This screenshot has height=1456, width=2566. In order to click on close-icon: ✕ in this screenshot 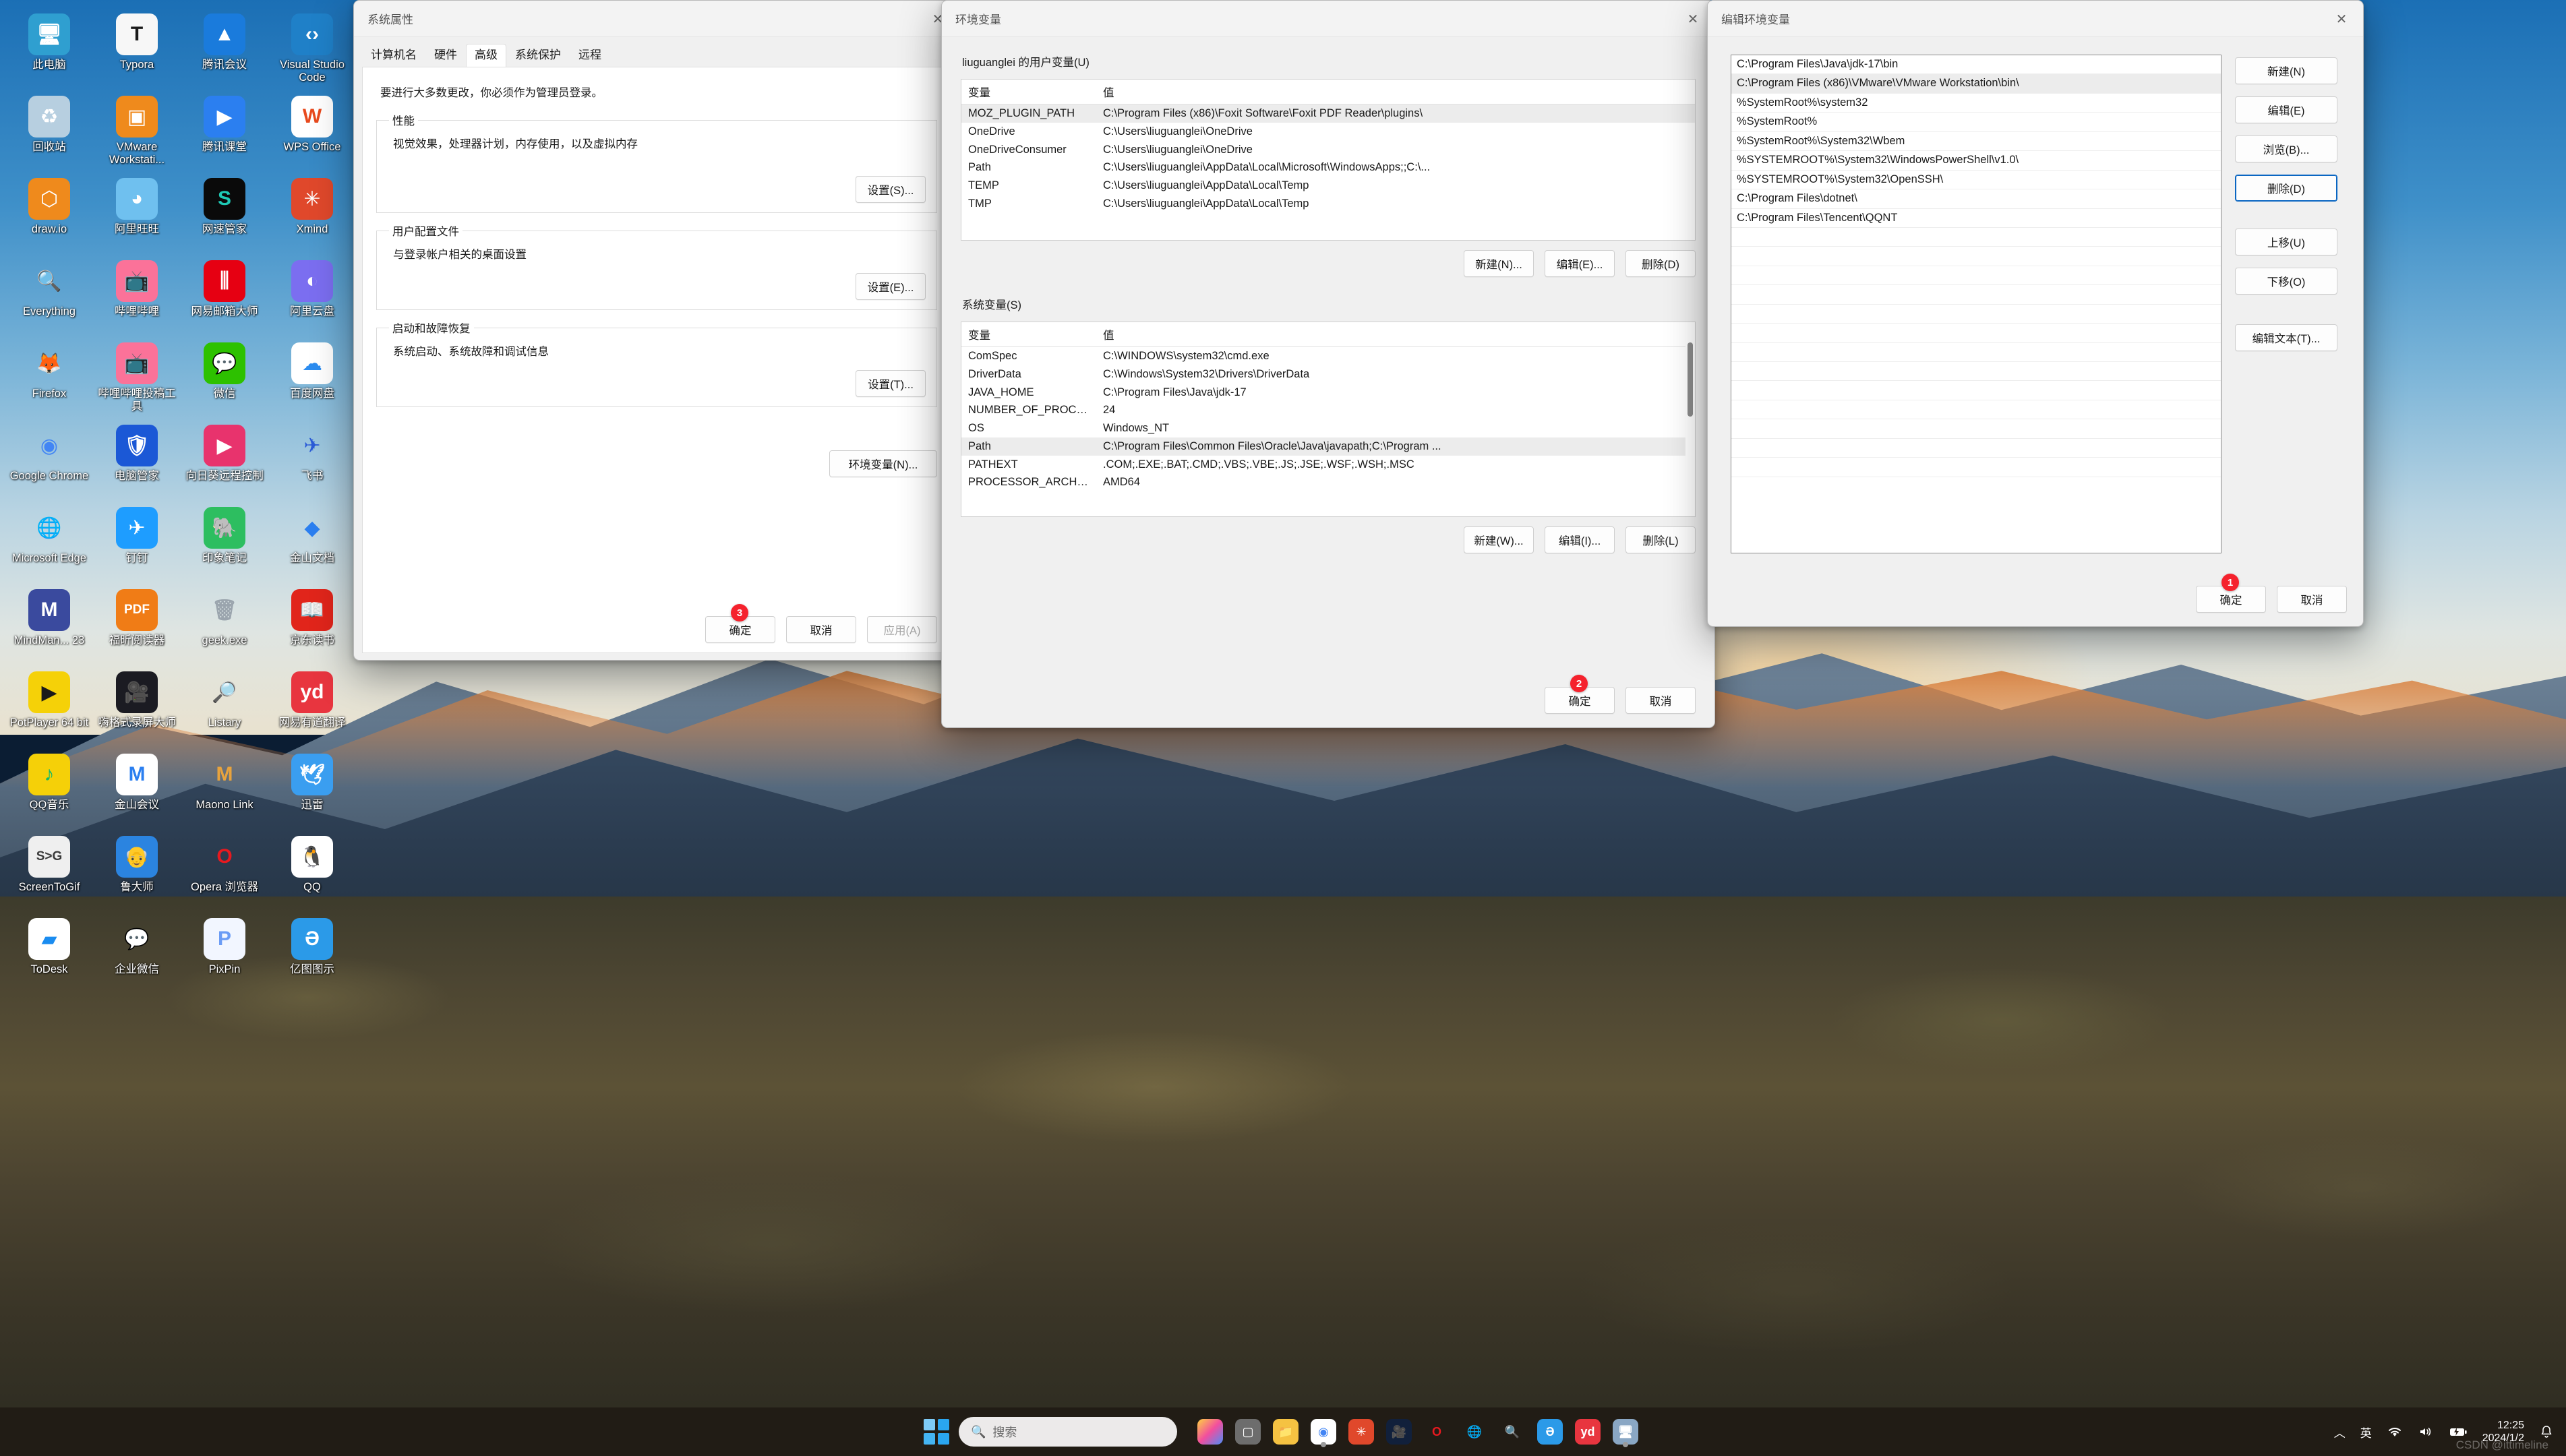, I will do `click(2341, 19)`.